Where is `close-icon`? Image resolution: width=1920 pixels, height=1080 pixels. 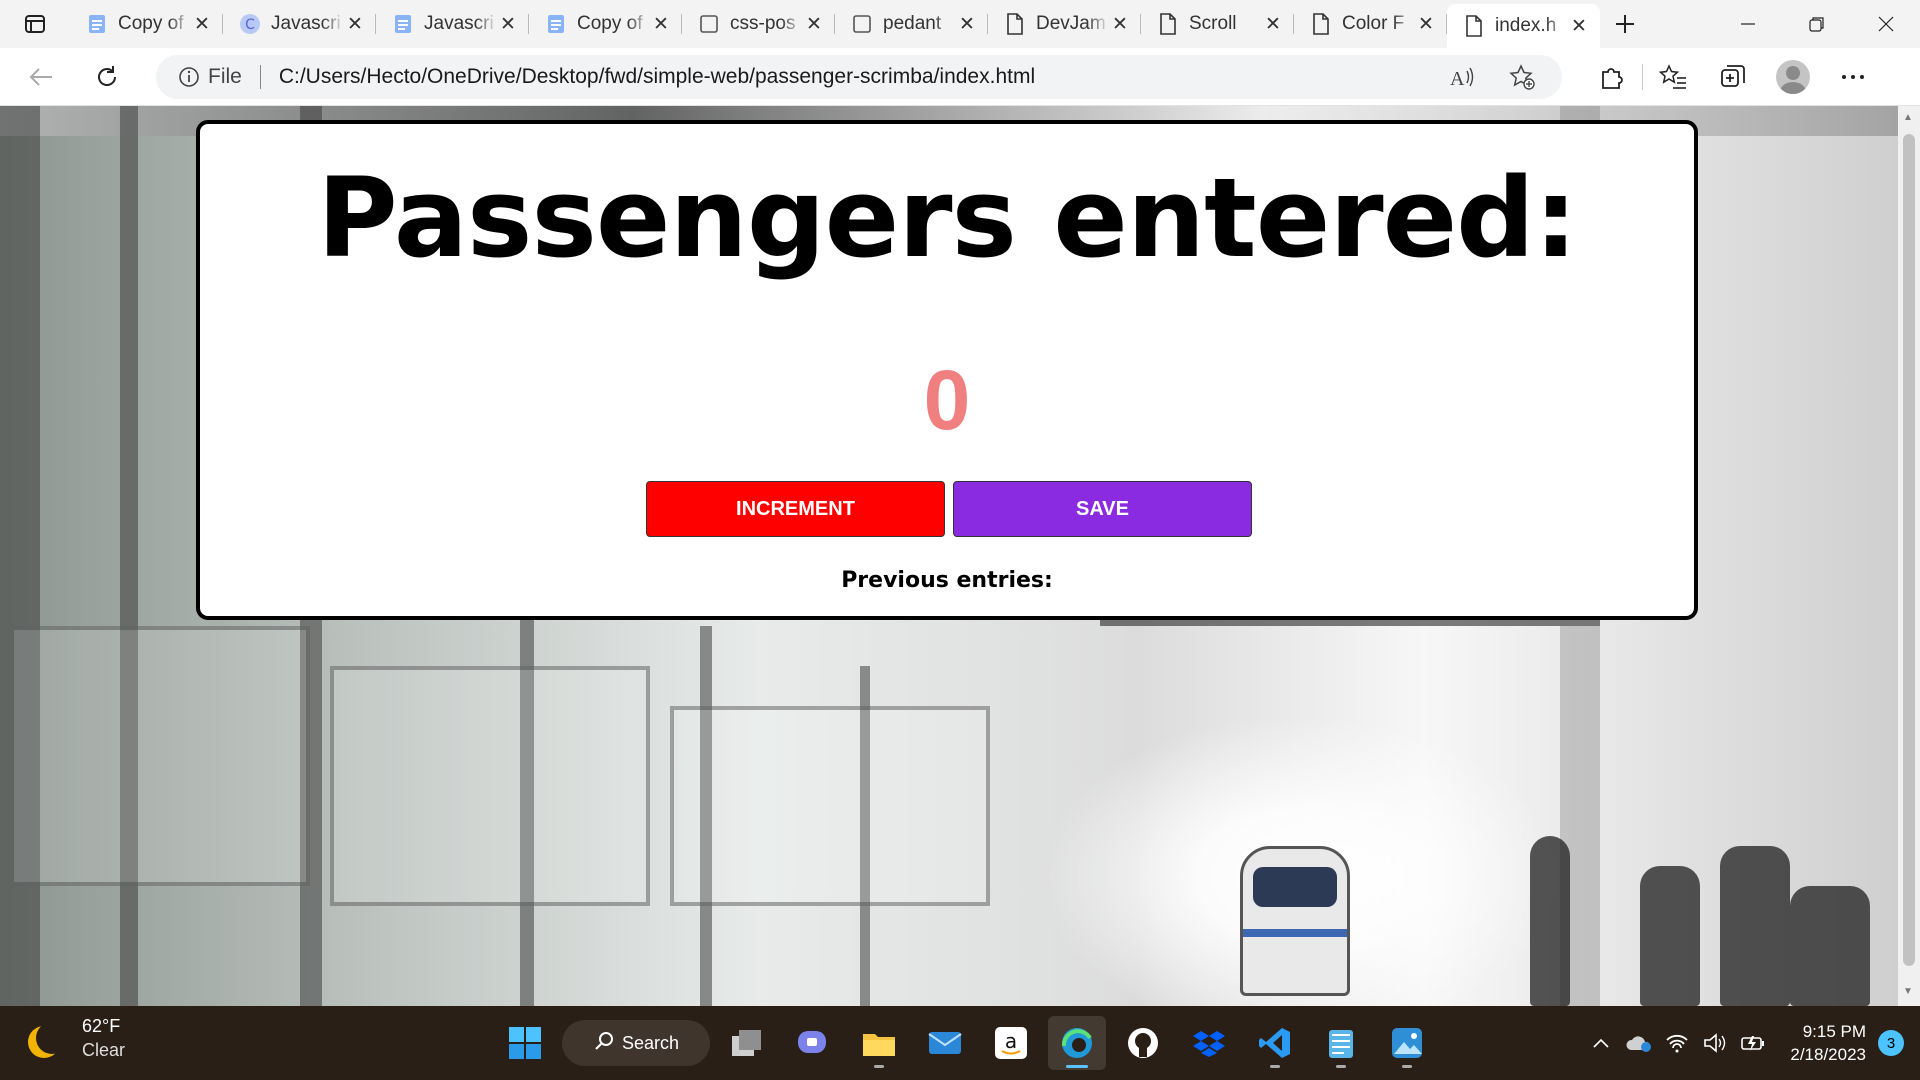
close-icon is located at coordinates (1885, 24).